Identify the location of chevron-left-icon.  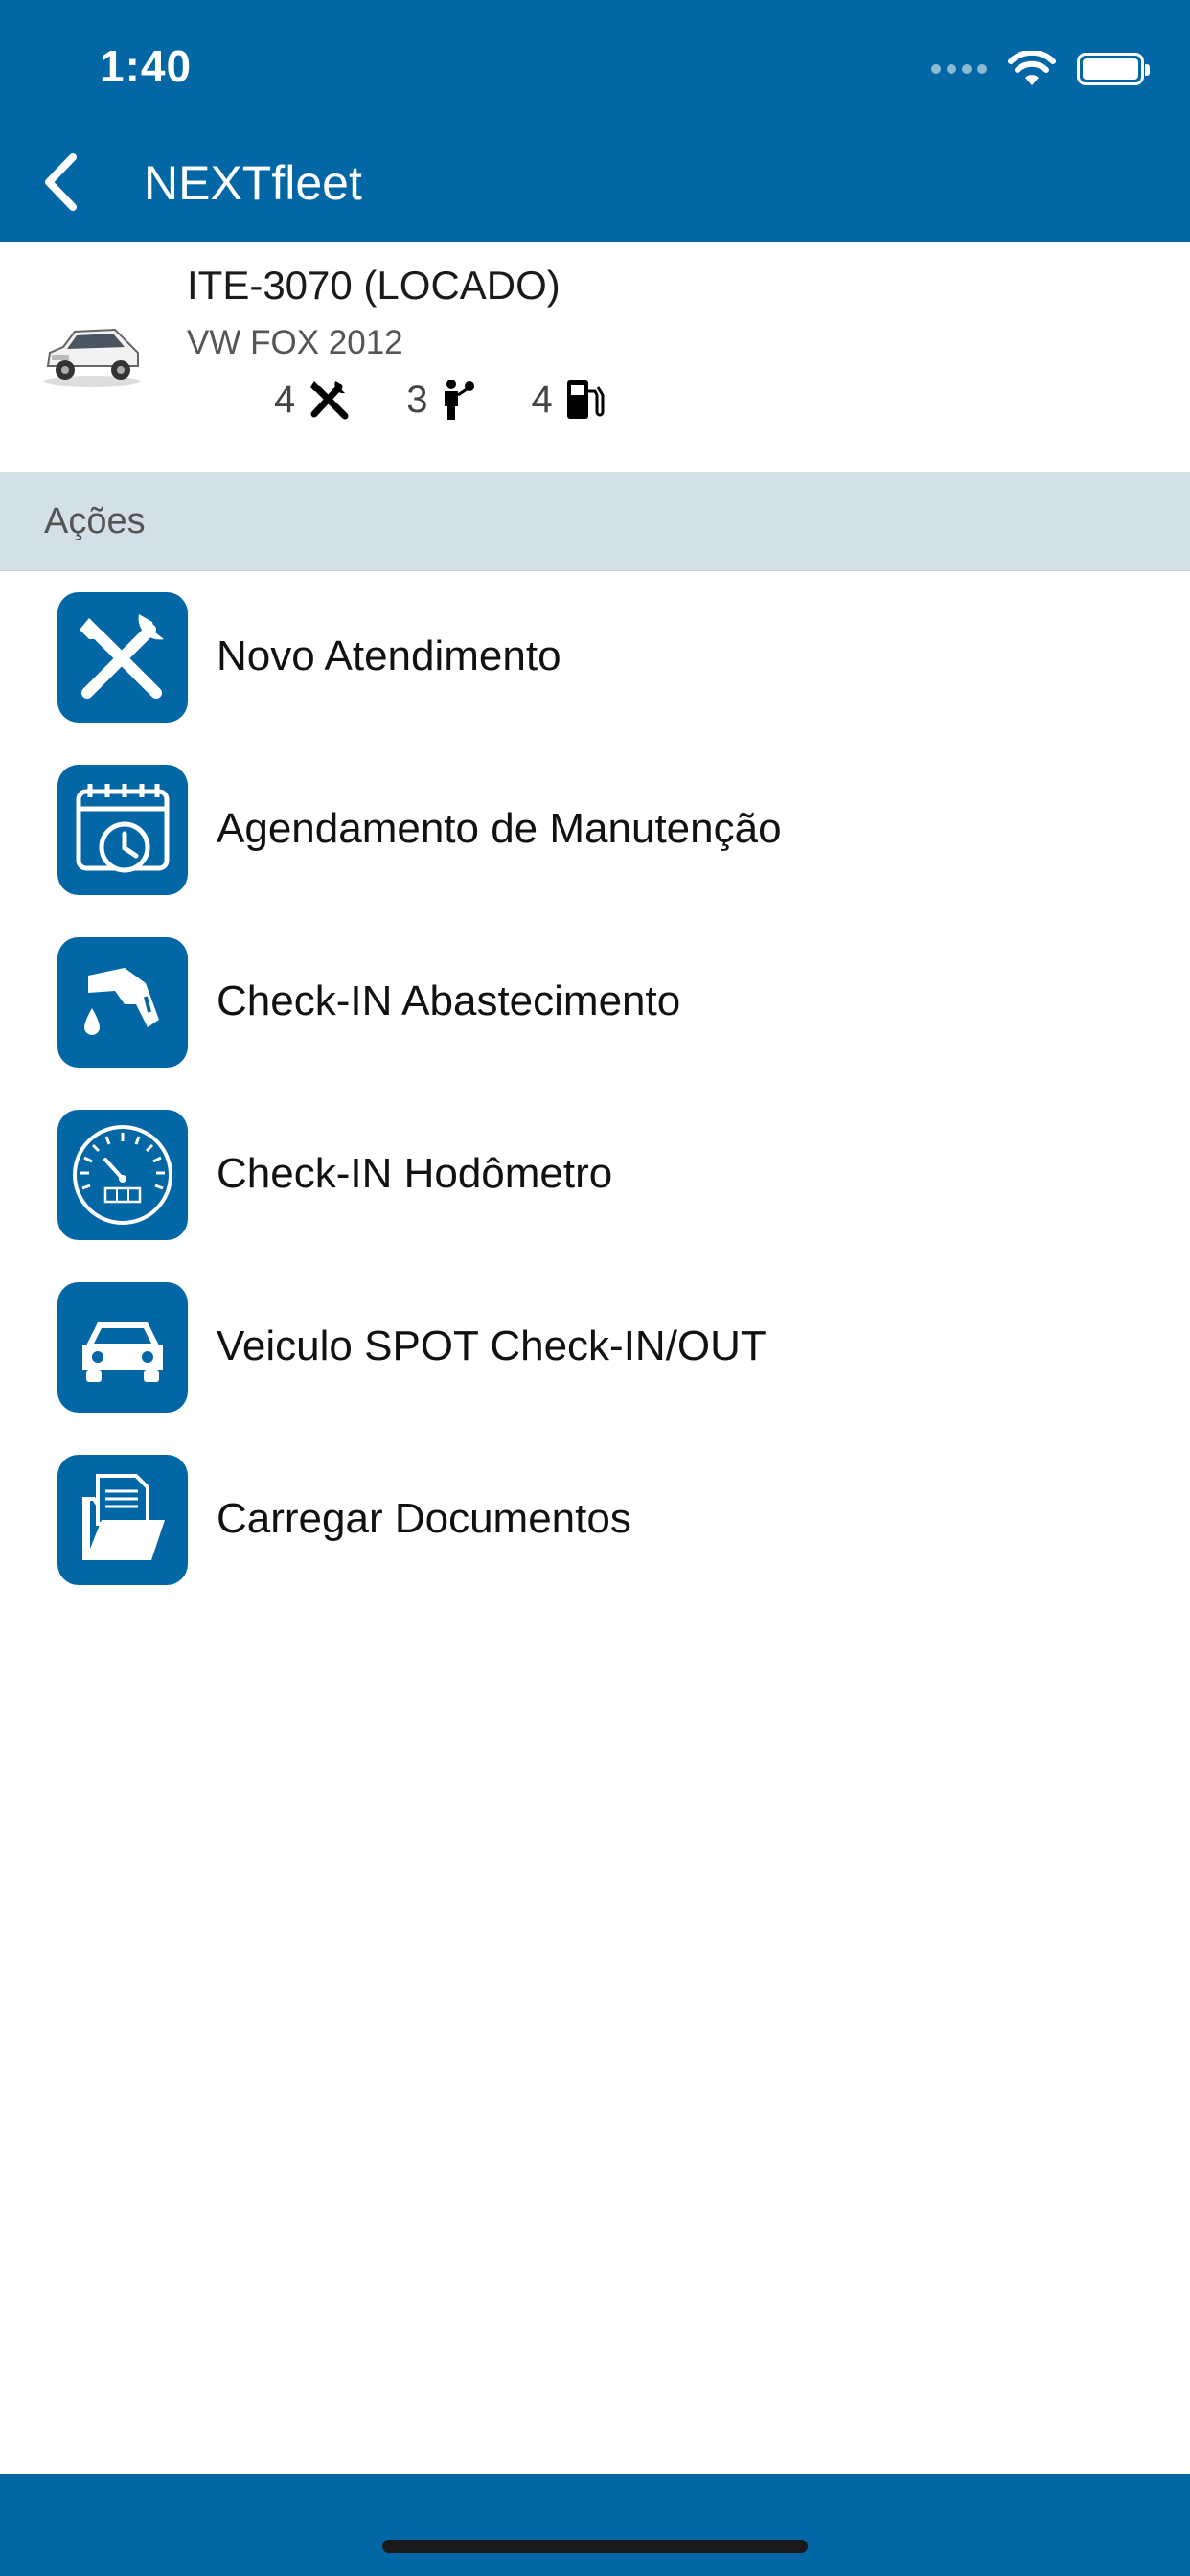
(61, 182).